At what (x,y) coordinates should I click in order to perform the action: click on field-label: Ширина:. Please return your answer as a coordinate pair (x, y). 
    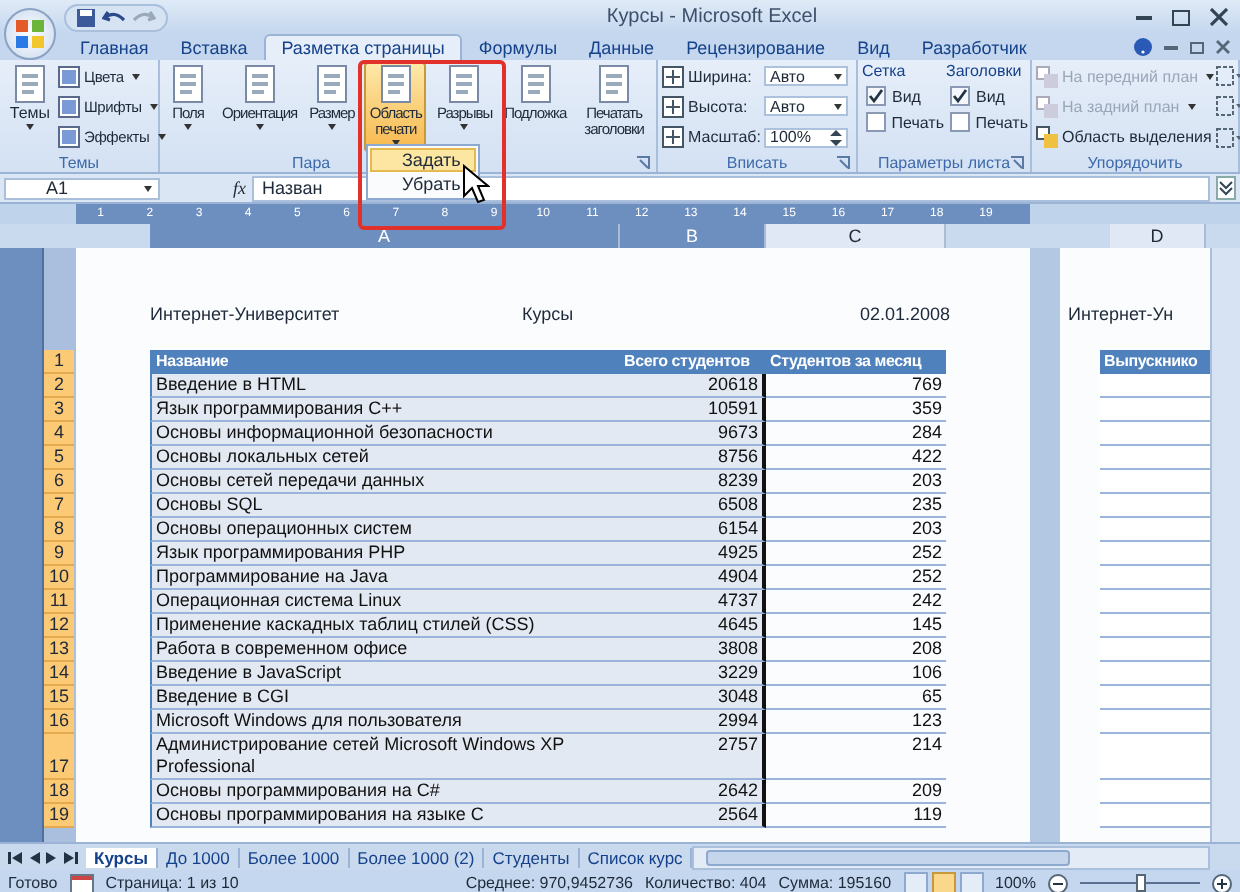
    Looking at the image, I should click on (721, 76).